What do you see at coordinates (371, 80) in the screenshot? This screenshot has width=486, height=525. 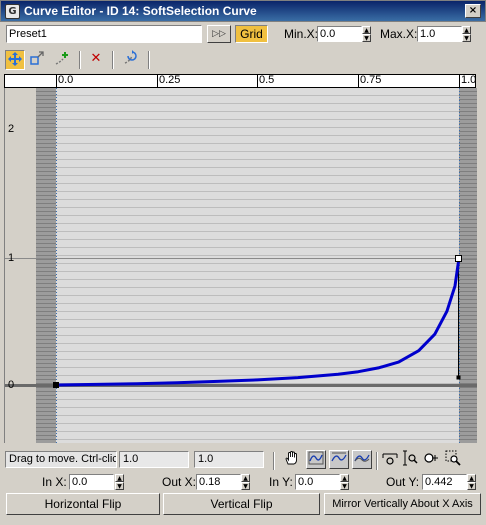 I see `ruler-label: 0.75` at bounding box center [371, 80].